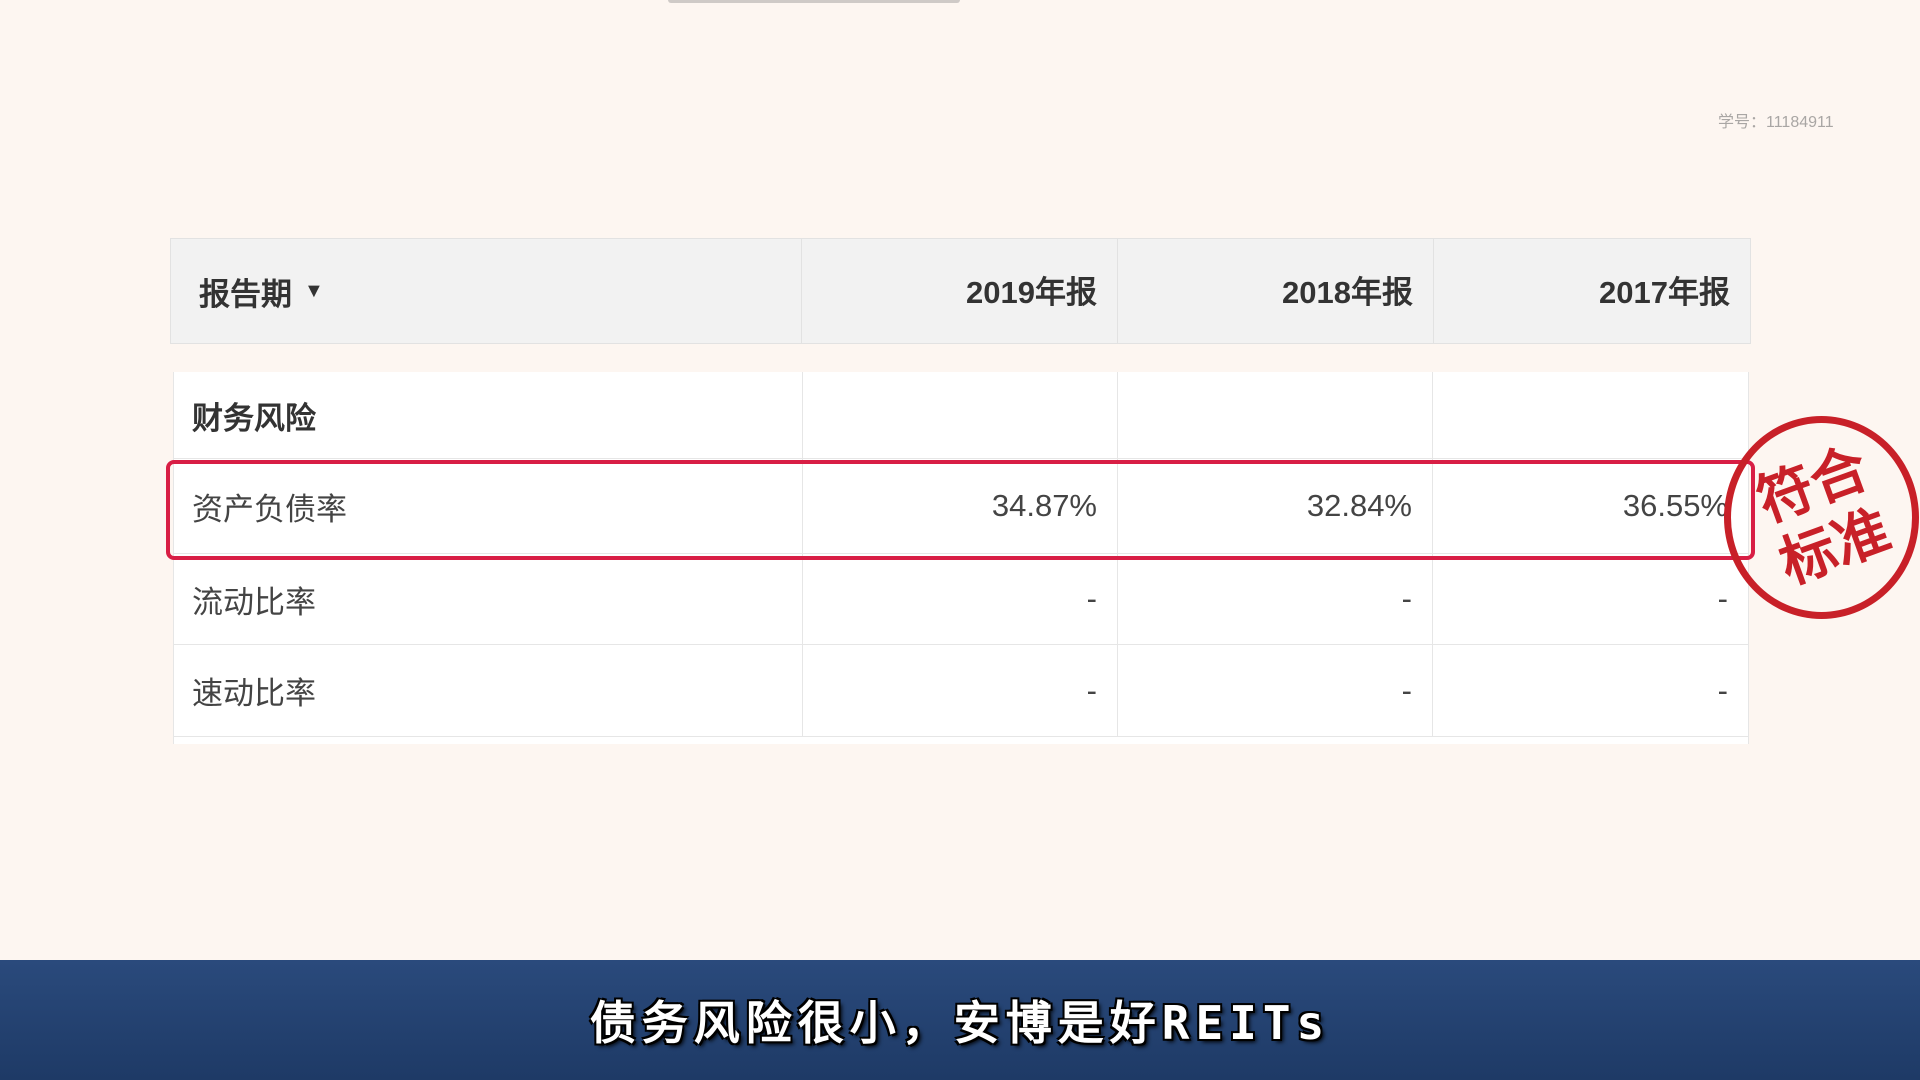 The image size is (1920, 1080). I want to click on table-row: 速动比率 - - -, so click(961, 691).